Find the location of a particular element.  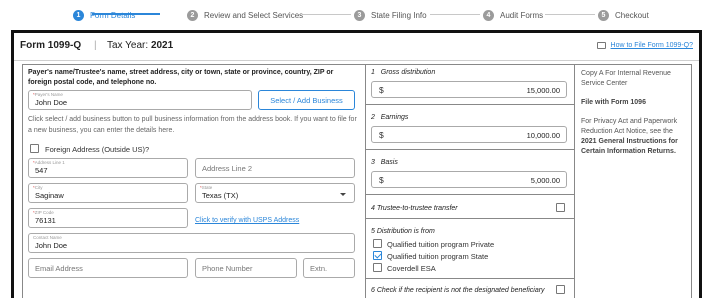

box4-label: 4 Trustee-to-trustee transfer is located at coordinates (414, 208).